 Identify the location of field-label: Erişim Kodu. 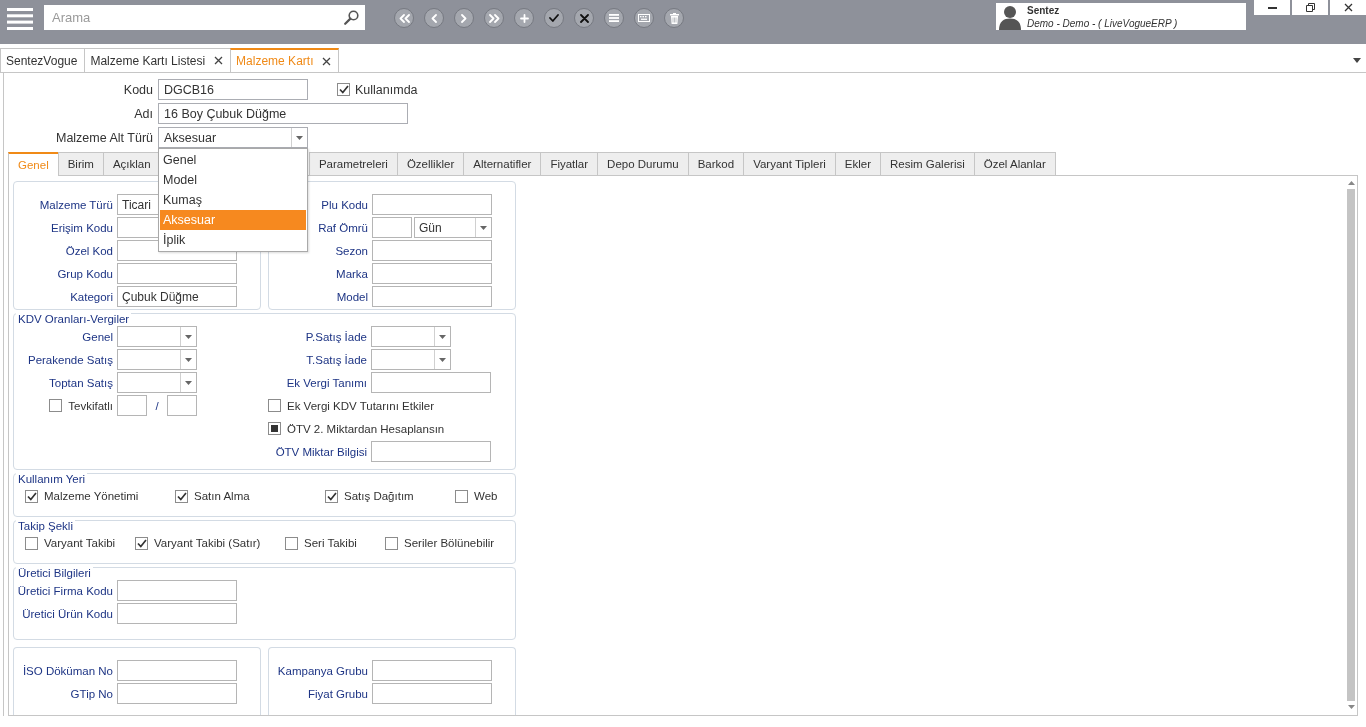
(82, 227).